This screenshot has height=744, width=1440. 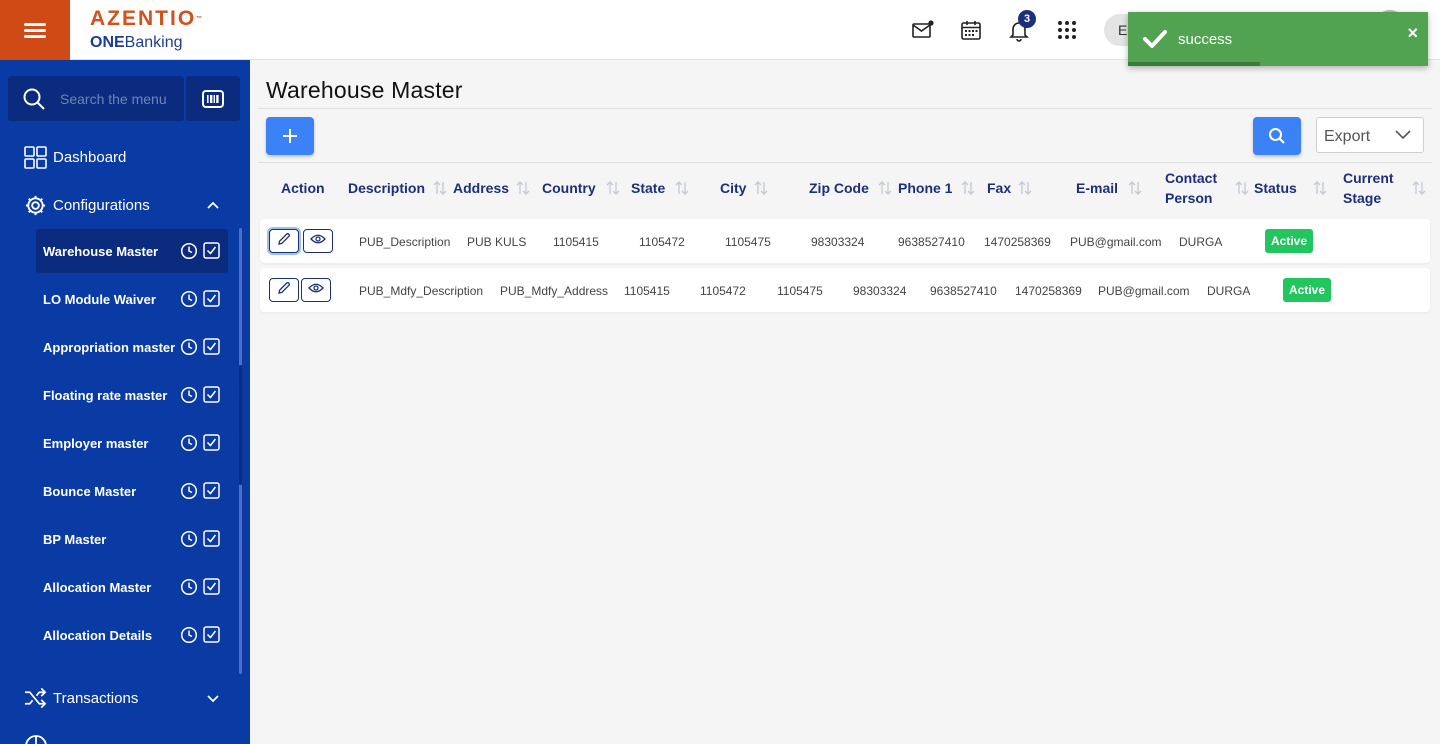 I want to click on menu-search-input, so click(x=119, y=99).